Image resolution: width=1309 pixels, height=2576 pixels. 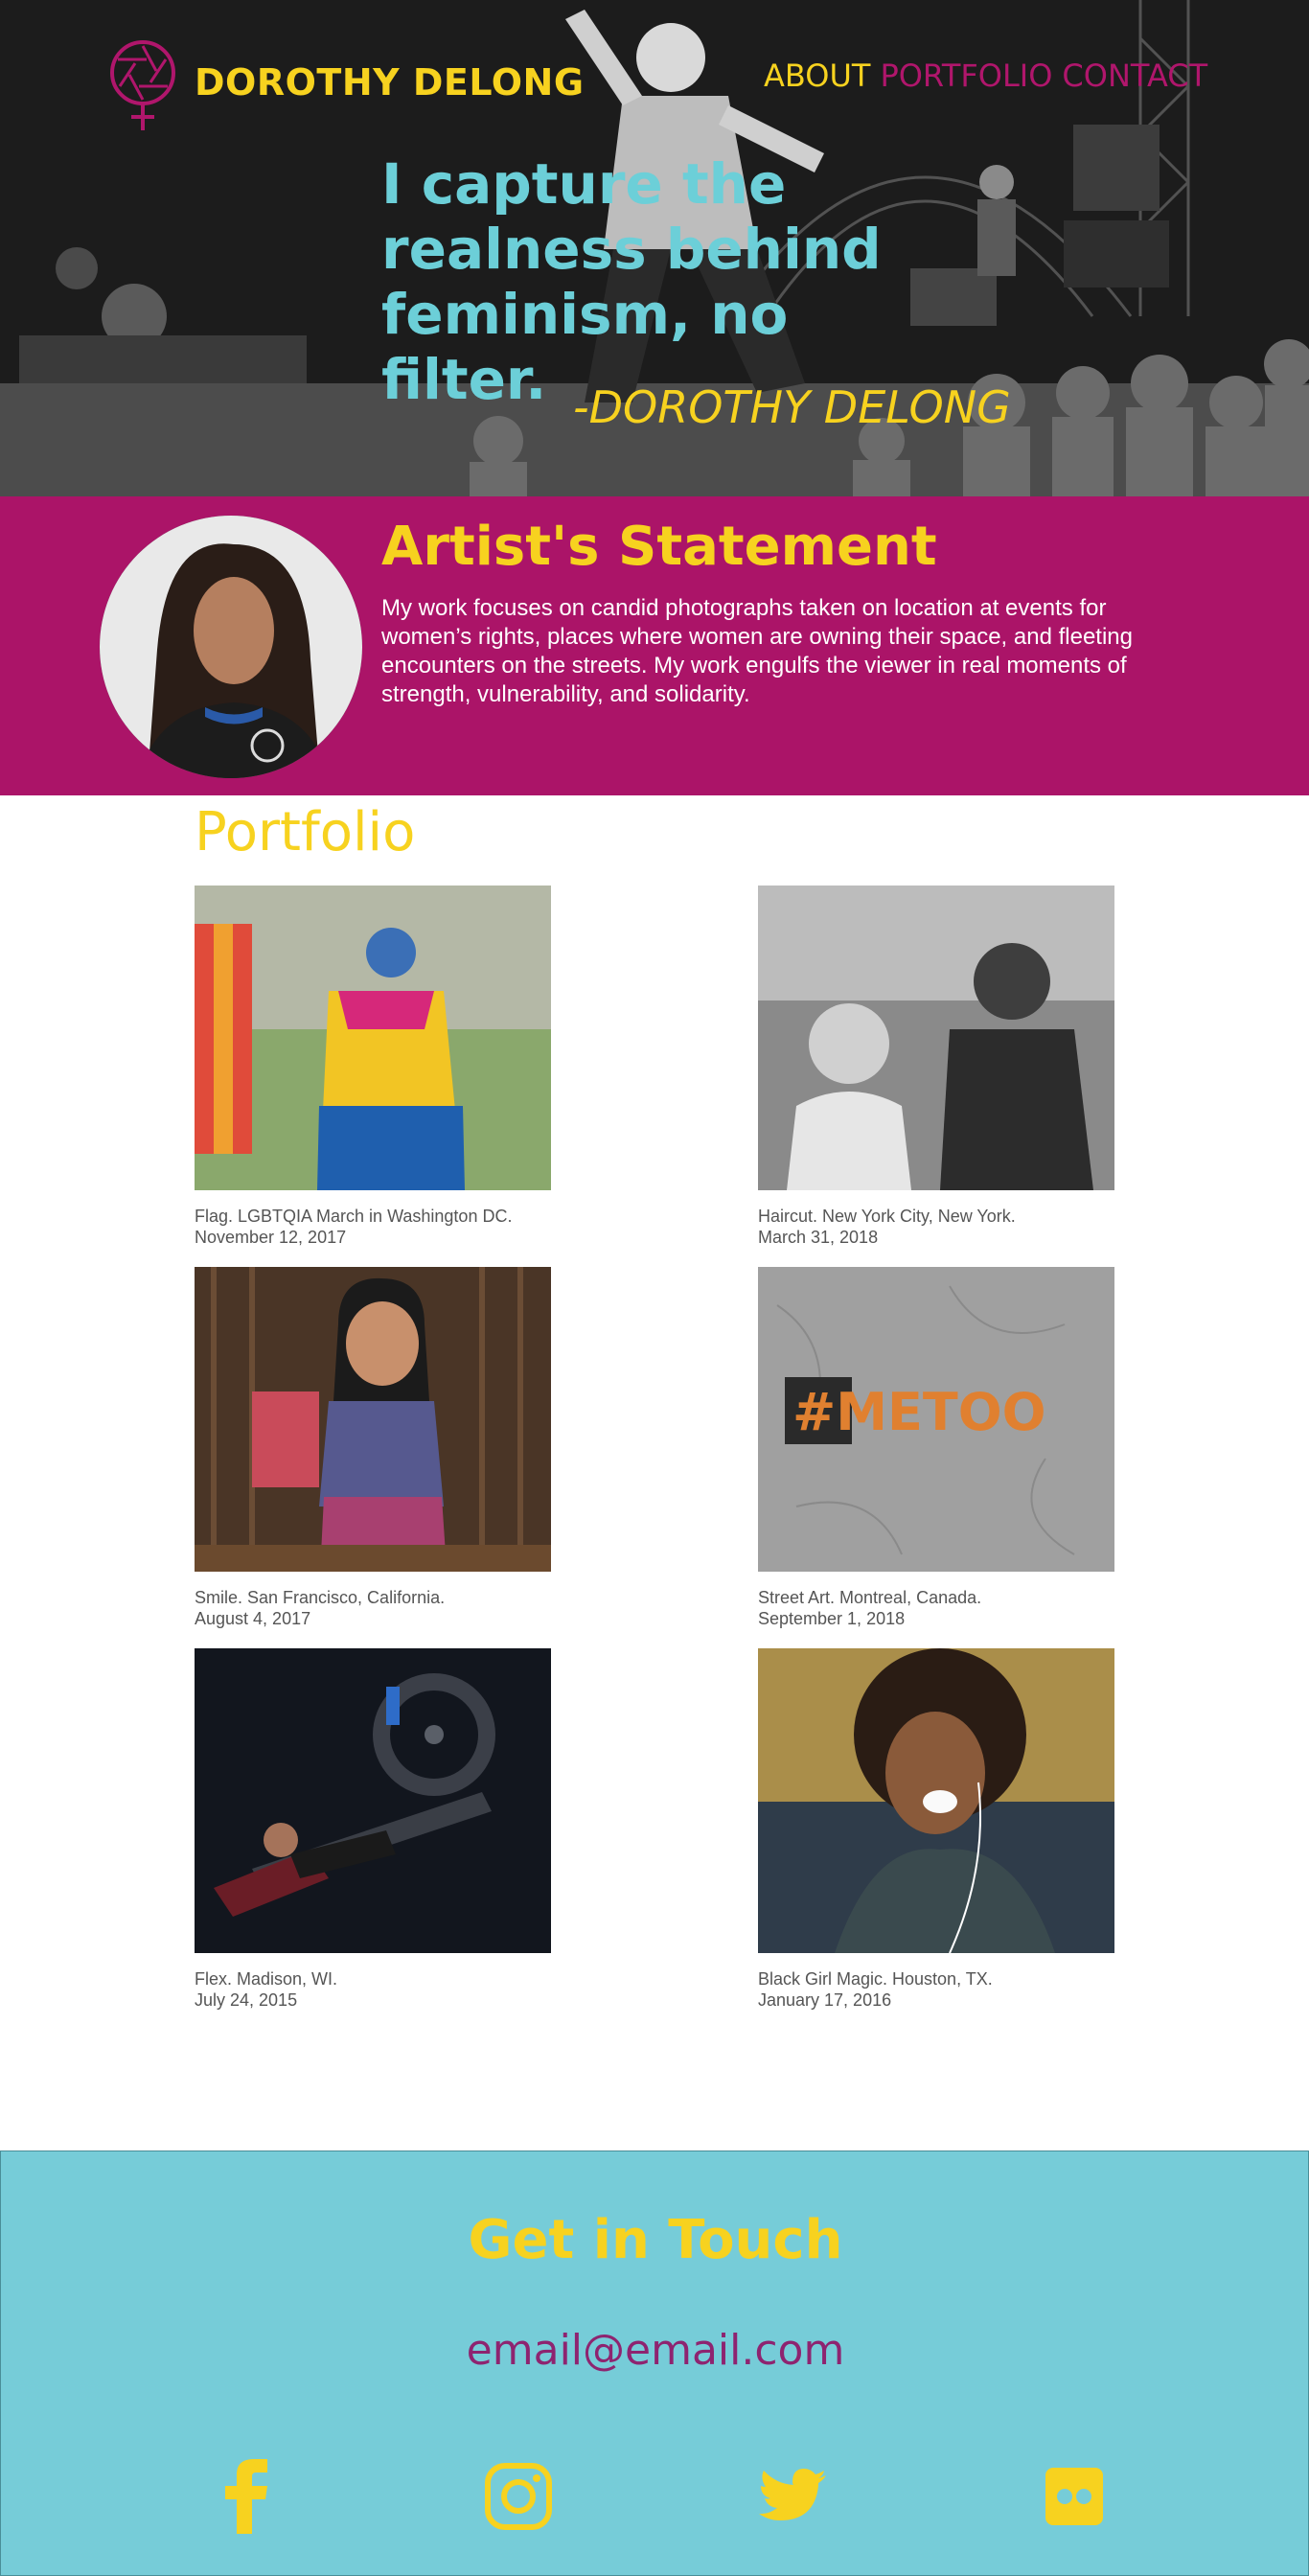 What do you see at coordinates (373, 1419) in the screenshot?
I see `portfolio-photo-smile` at bounding box center [373, 1419].